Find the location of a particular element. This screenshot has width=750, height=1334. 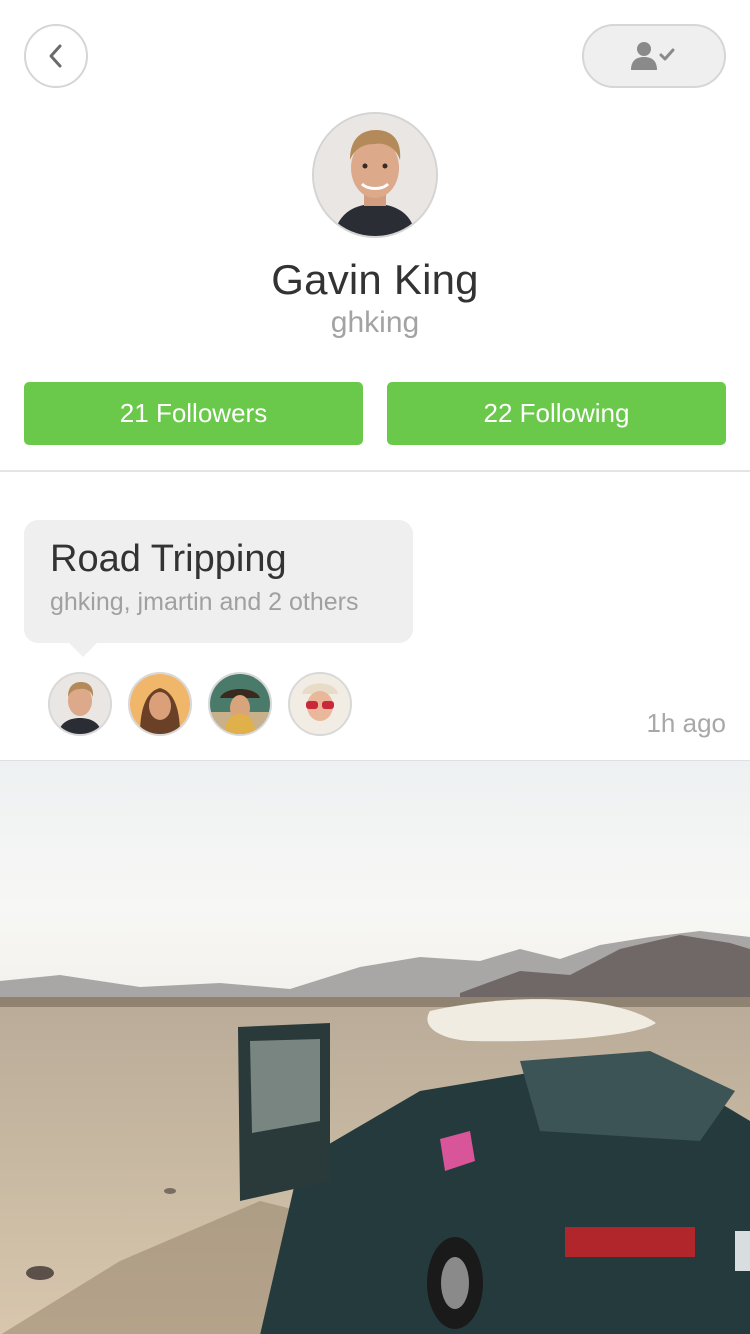

profile-name: Gavin King is located at coordinates (375, 279).